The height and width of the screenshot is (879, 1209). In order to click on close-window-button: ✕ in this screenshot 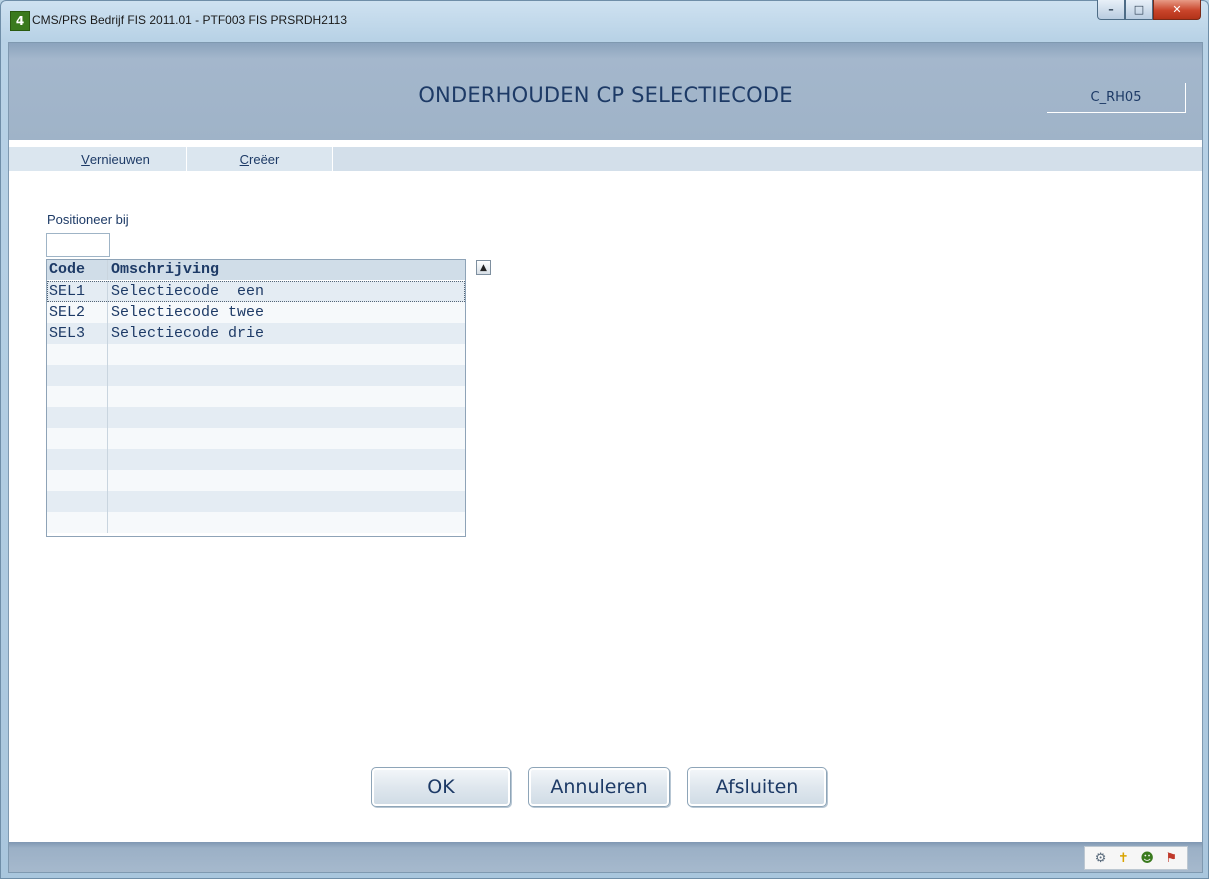, I will do `click(1177, 10)`.